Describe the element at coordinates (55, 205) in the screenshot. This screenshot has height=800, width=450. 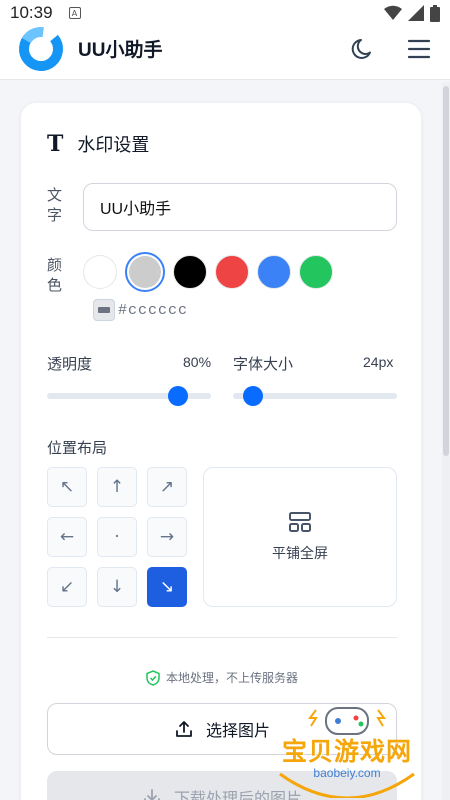
I see `text-label: 文字` at that location.